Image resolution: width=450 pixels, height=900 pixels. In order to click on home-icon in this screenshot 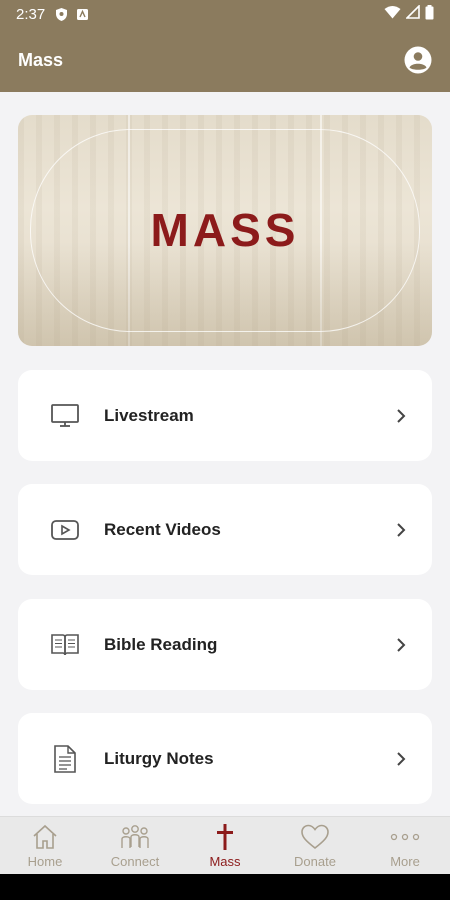, I will do `click(45, 837)`.